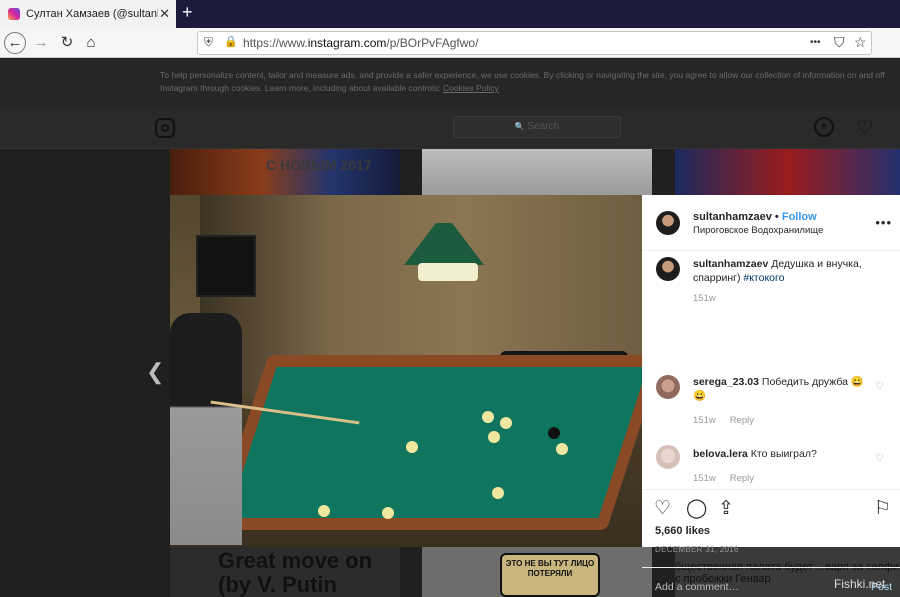 This screenshot has width=900, height=597. I want to click on watermark: Fishki.net, so click(860, 584).